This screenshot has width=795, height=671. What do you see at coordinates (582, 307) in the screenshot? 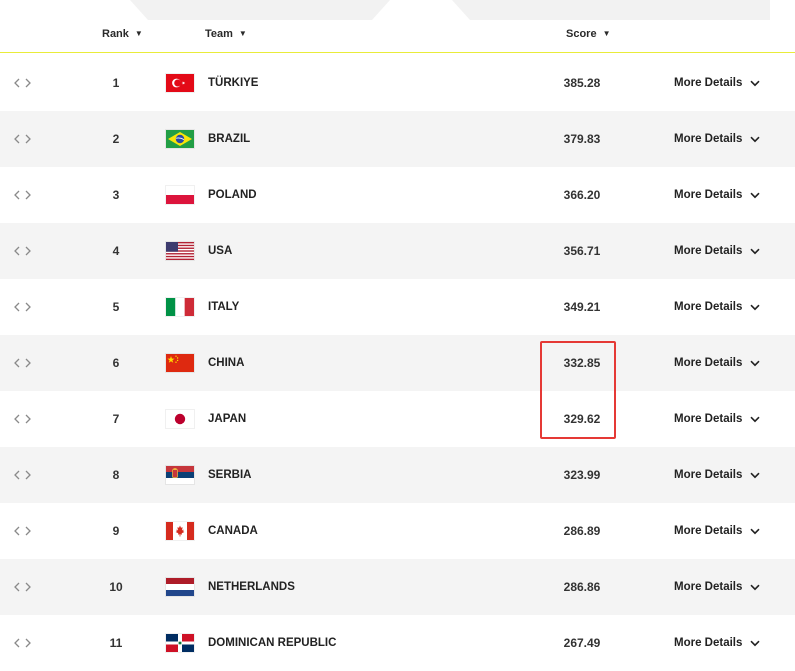
I see `score-cell: 349.21` at bounding box center [582, 307].